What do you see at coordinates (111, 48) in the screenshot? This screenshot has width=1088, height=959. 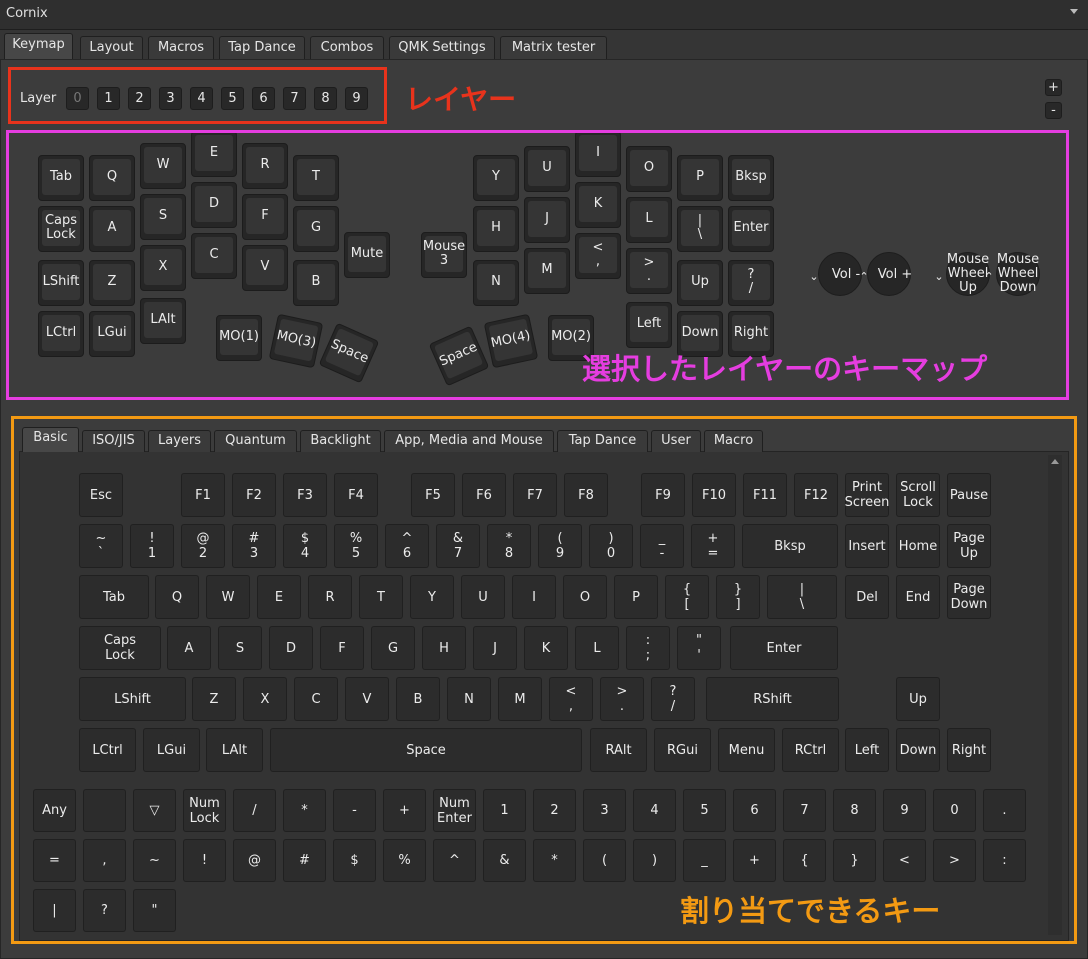 I see `tab-layout: Layout` at bounding box center [111, 48].